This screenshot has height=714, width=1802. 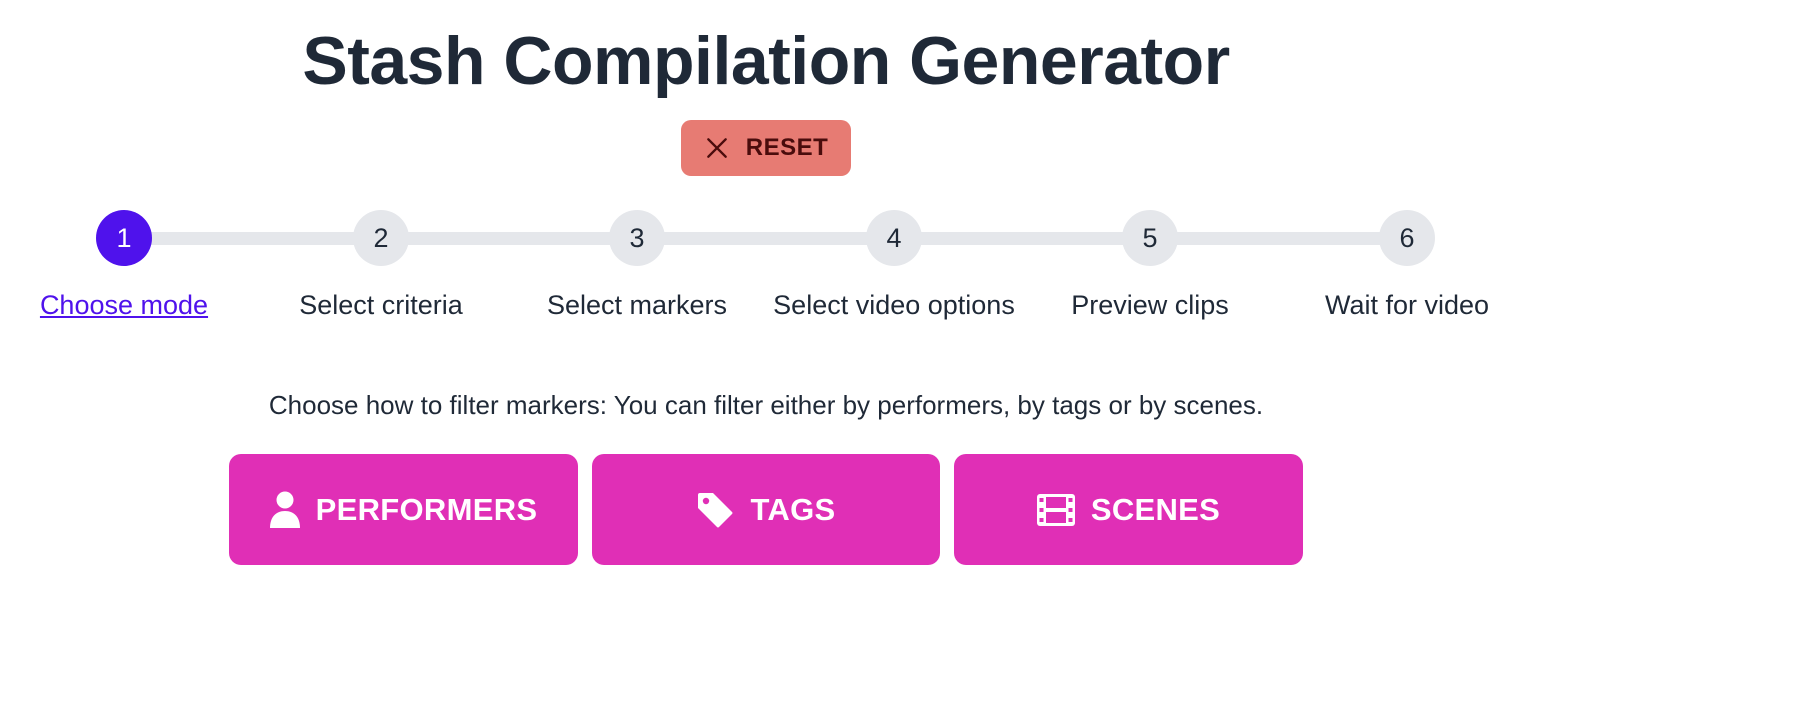 What do you see at coordinates (124, 238) in the screenshot?
I see `step-1-circle: 1` at bounding box center [124, 238].